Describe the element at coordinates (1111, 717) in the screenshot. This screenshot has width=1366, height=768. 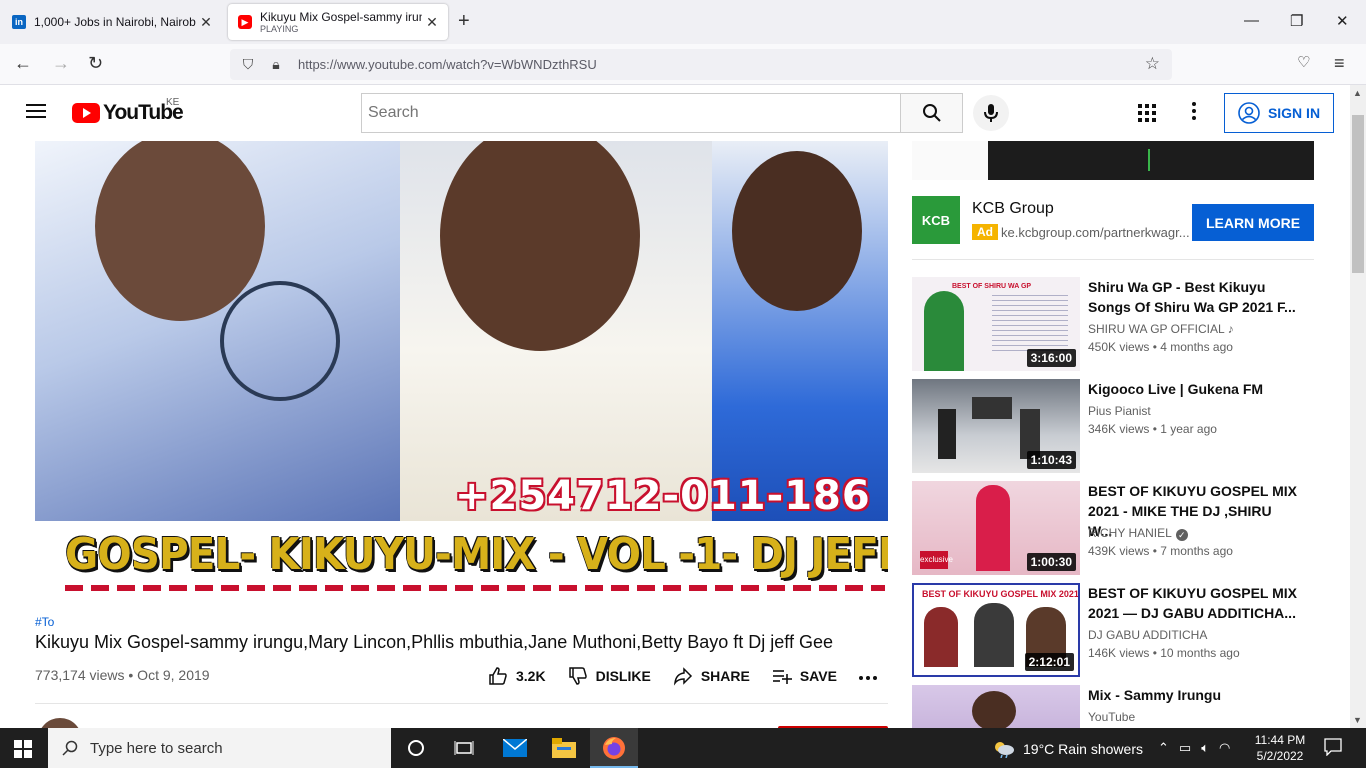
I see `channel-name: YouTube` at that location.